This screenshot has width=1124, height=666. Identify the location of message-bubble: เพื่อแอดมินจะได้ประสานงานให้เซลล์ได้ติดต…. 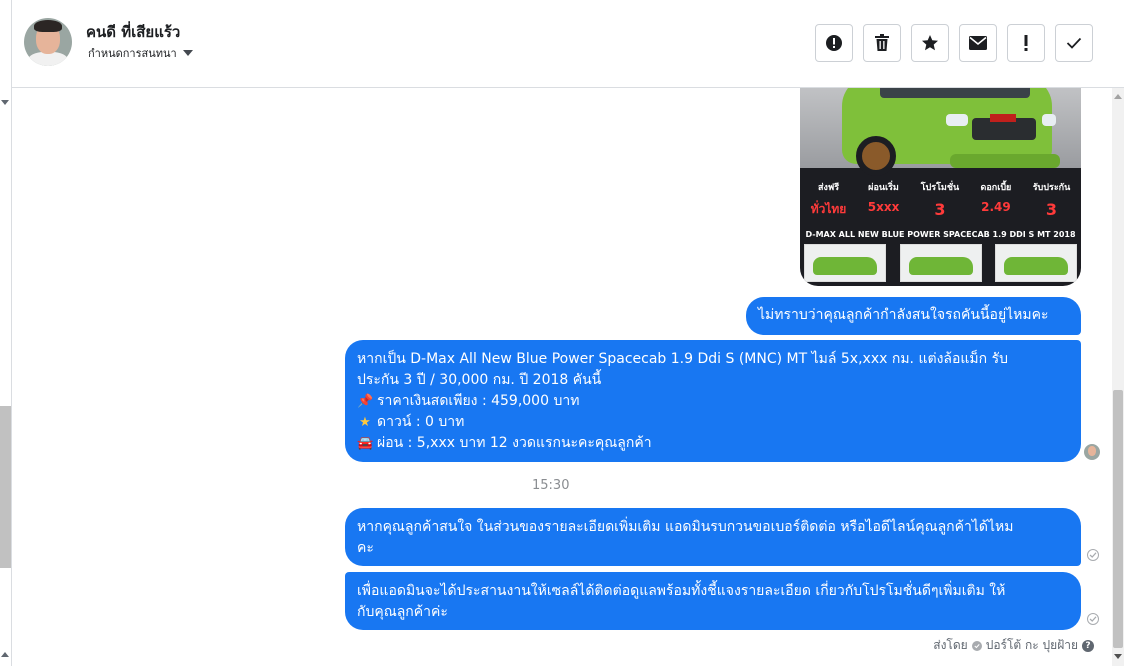
(713, 601).